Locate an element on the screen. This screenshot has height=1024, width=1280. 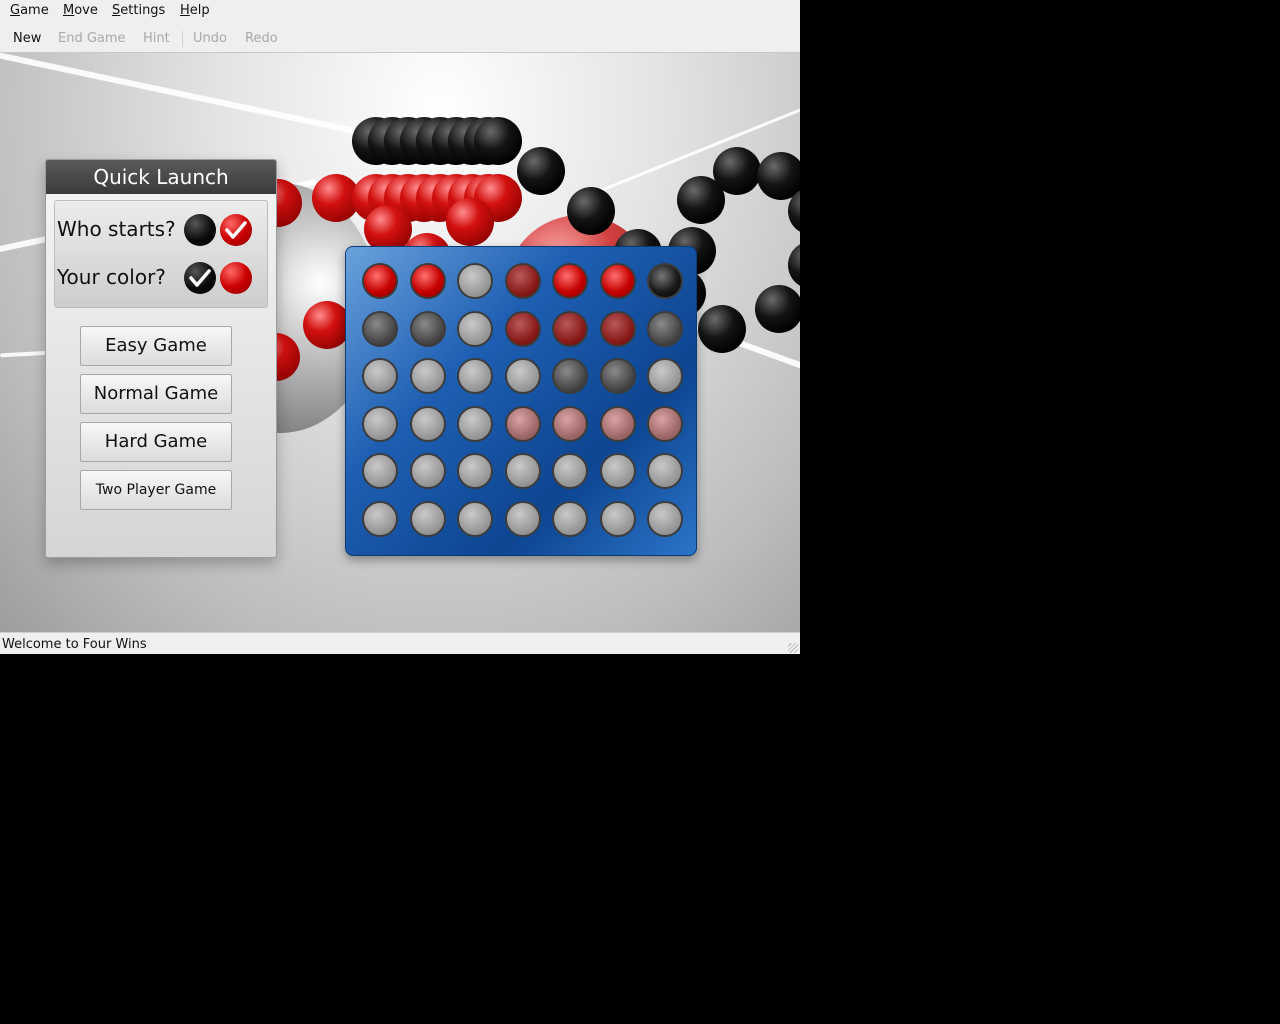
who-starts-red-chip is located at coordinates (236, 230).